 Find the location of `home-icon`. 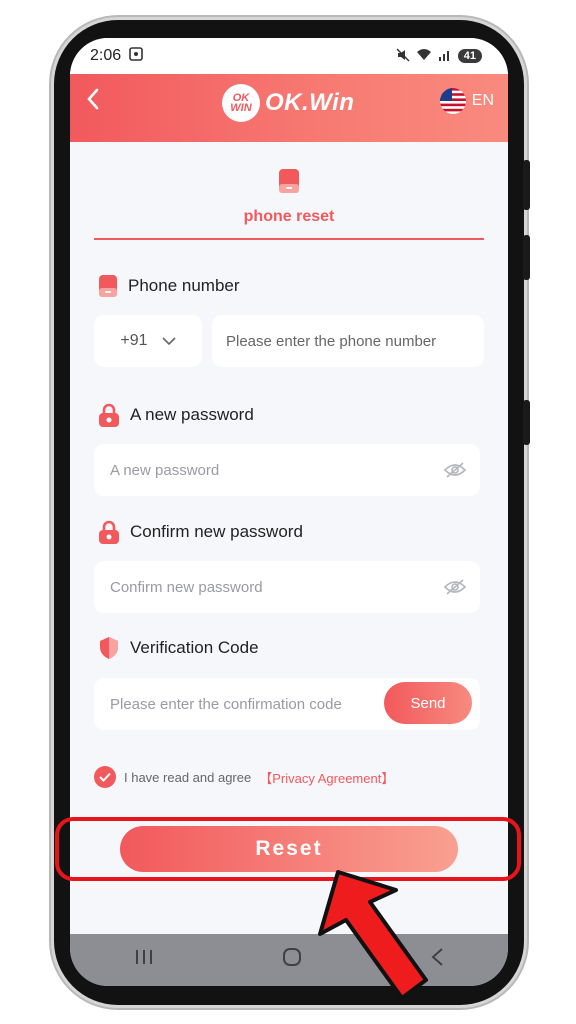

home-icon is located at coordinates (292, 960).